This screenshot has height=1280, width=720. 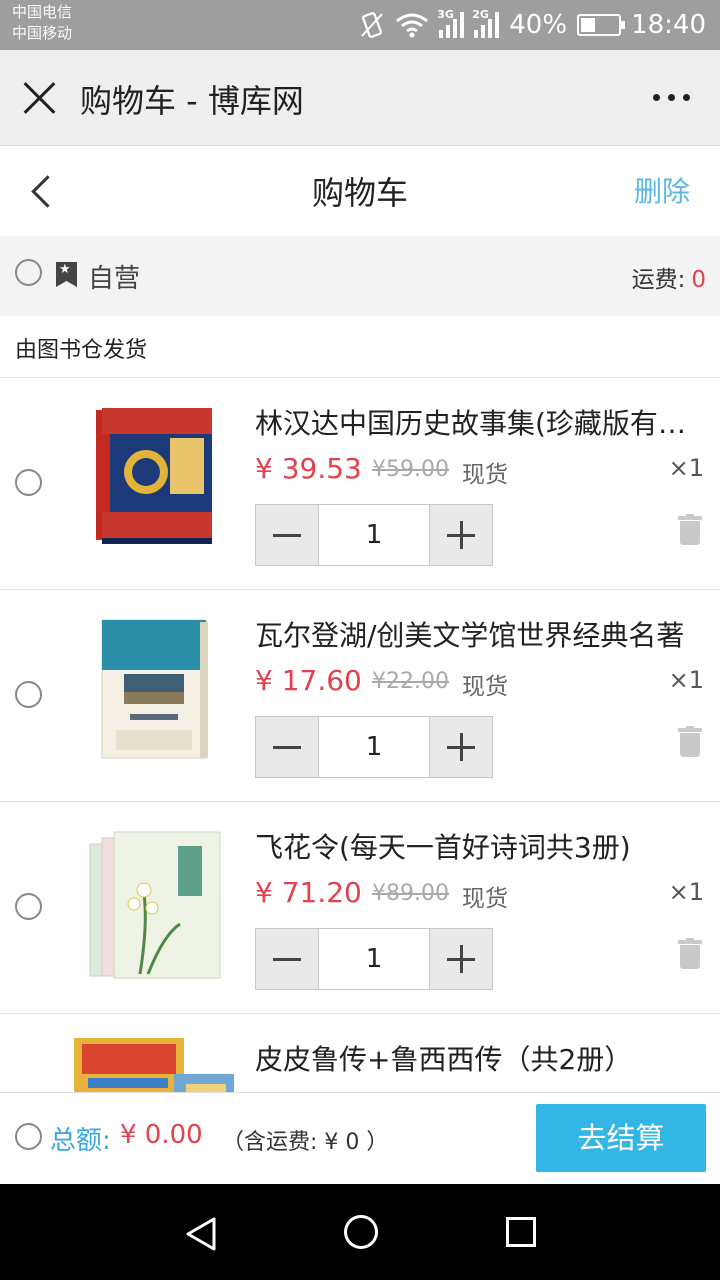 I want to click on signal-2g-icon: 2G, so click(x=486, y=23).